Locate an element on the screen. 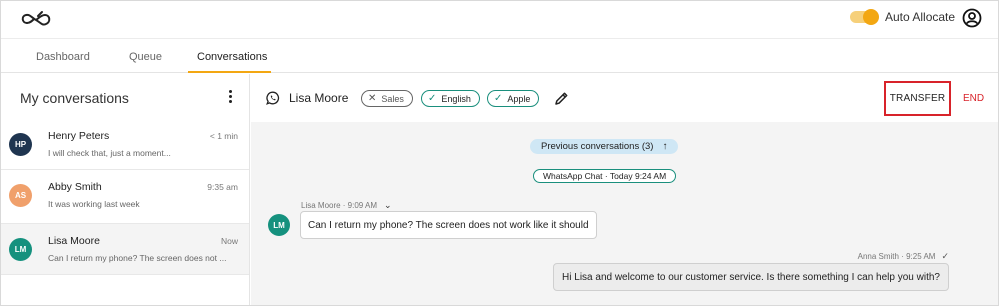  auto-allocate: Auto Allocate is located at coordinates (903, 17).